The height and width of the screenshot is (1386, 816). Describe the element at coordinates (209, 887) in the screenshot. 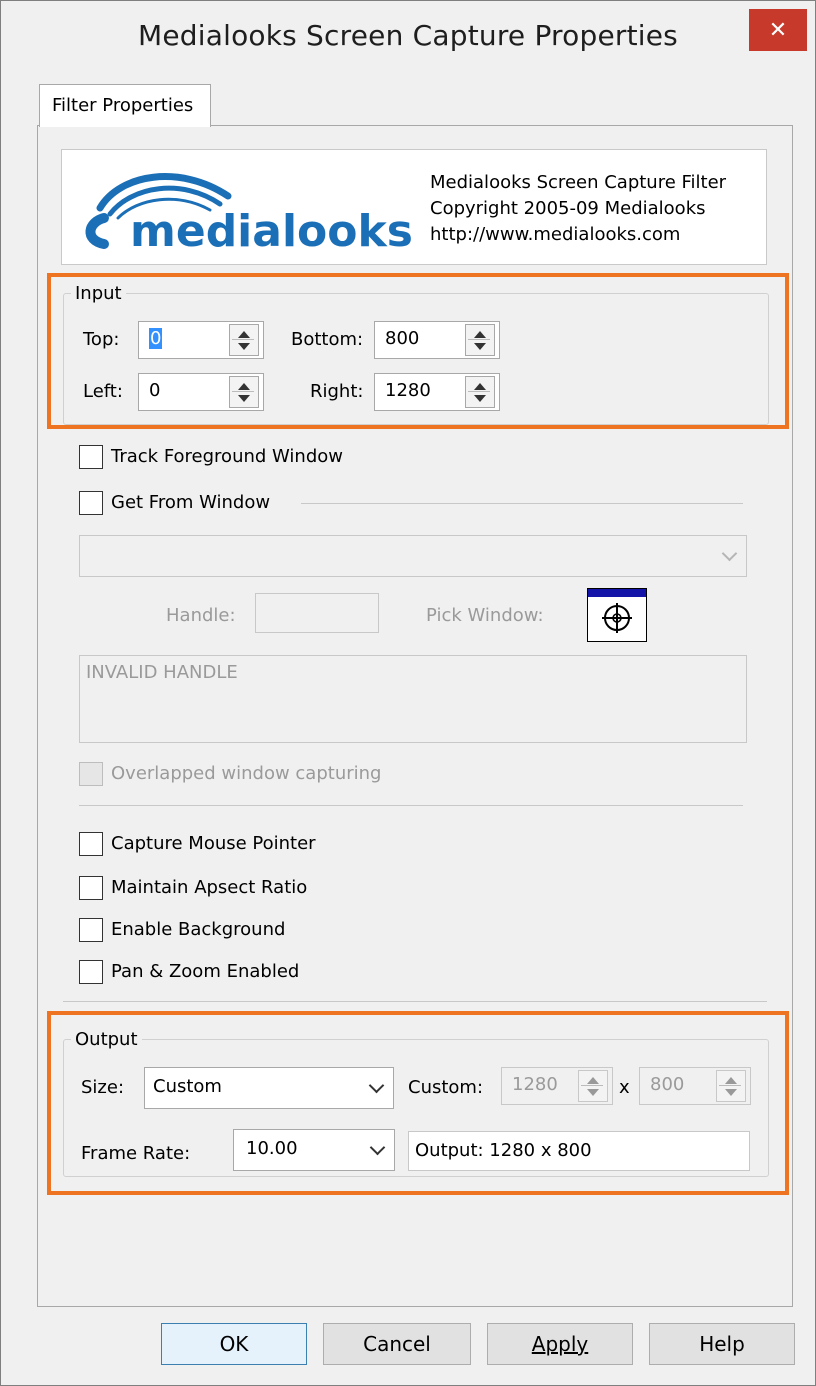

I see `maintain-aspect-label: Maintain Apsect Ratio` at that location.